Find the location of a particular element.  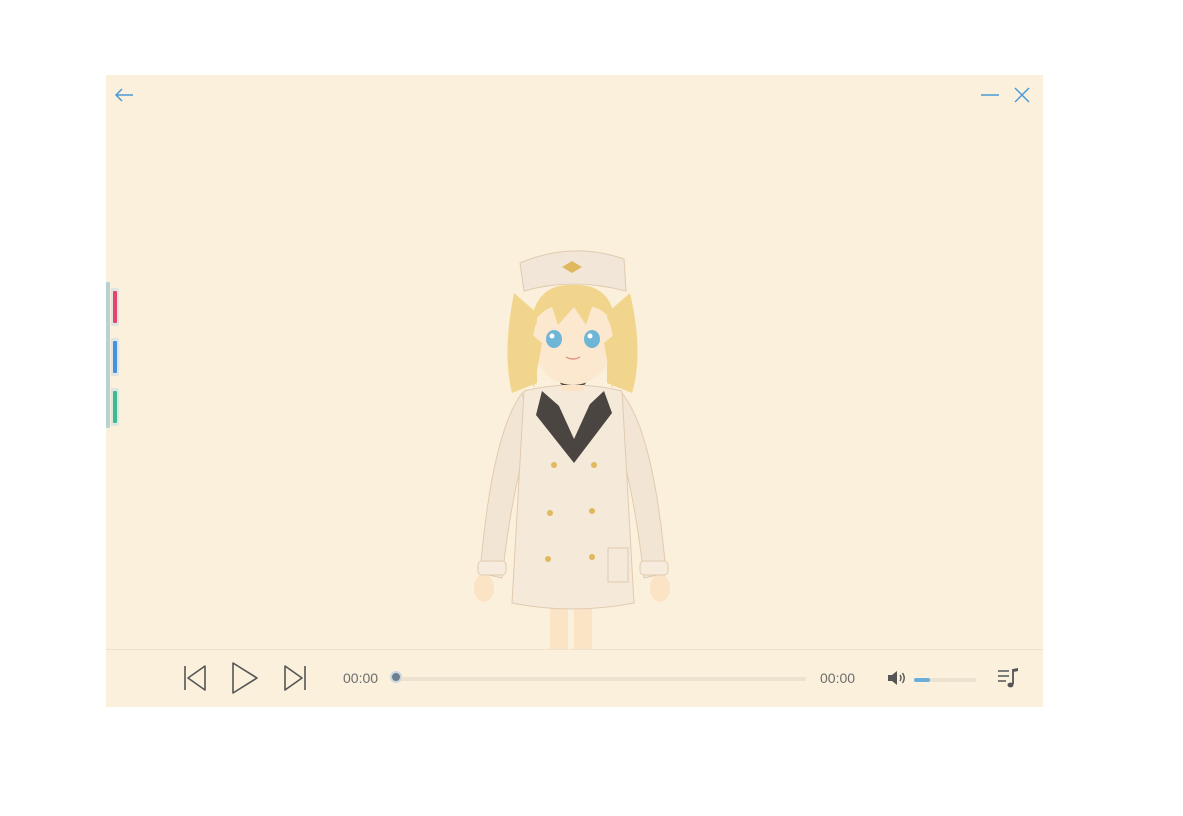

volume-slider is located at coordinates (945, 680).